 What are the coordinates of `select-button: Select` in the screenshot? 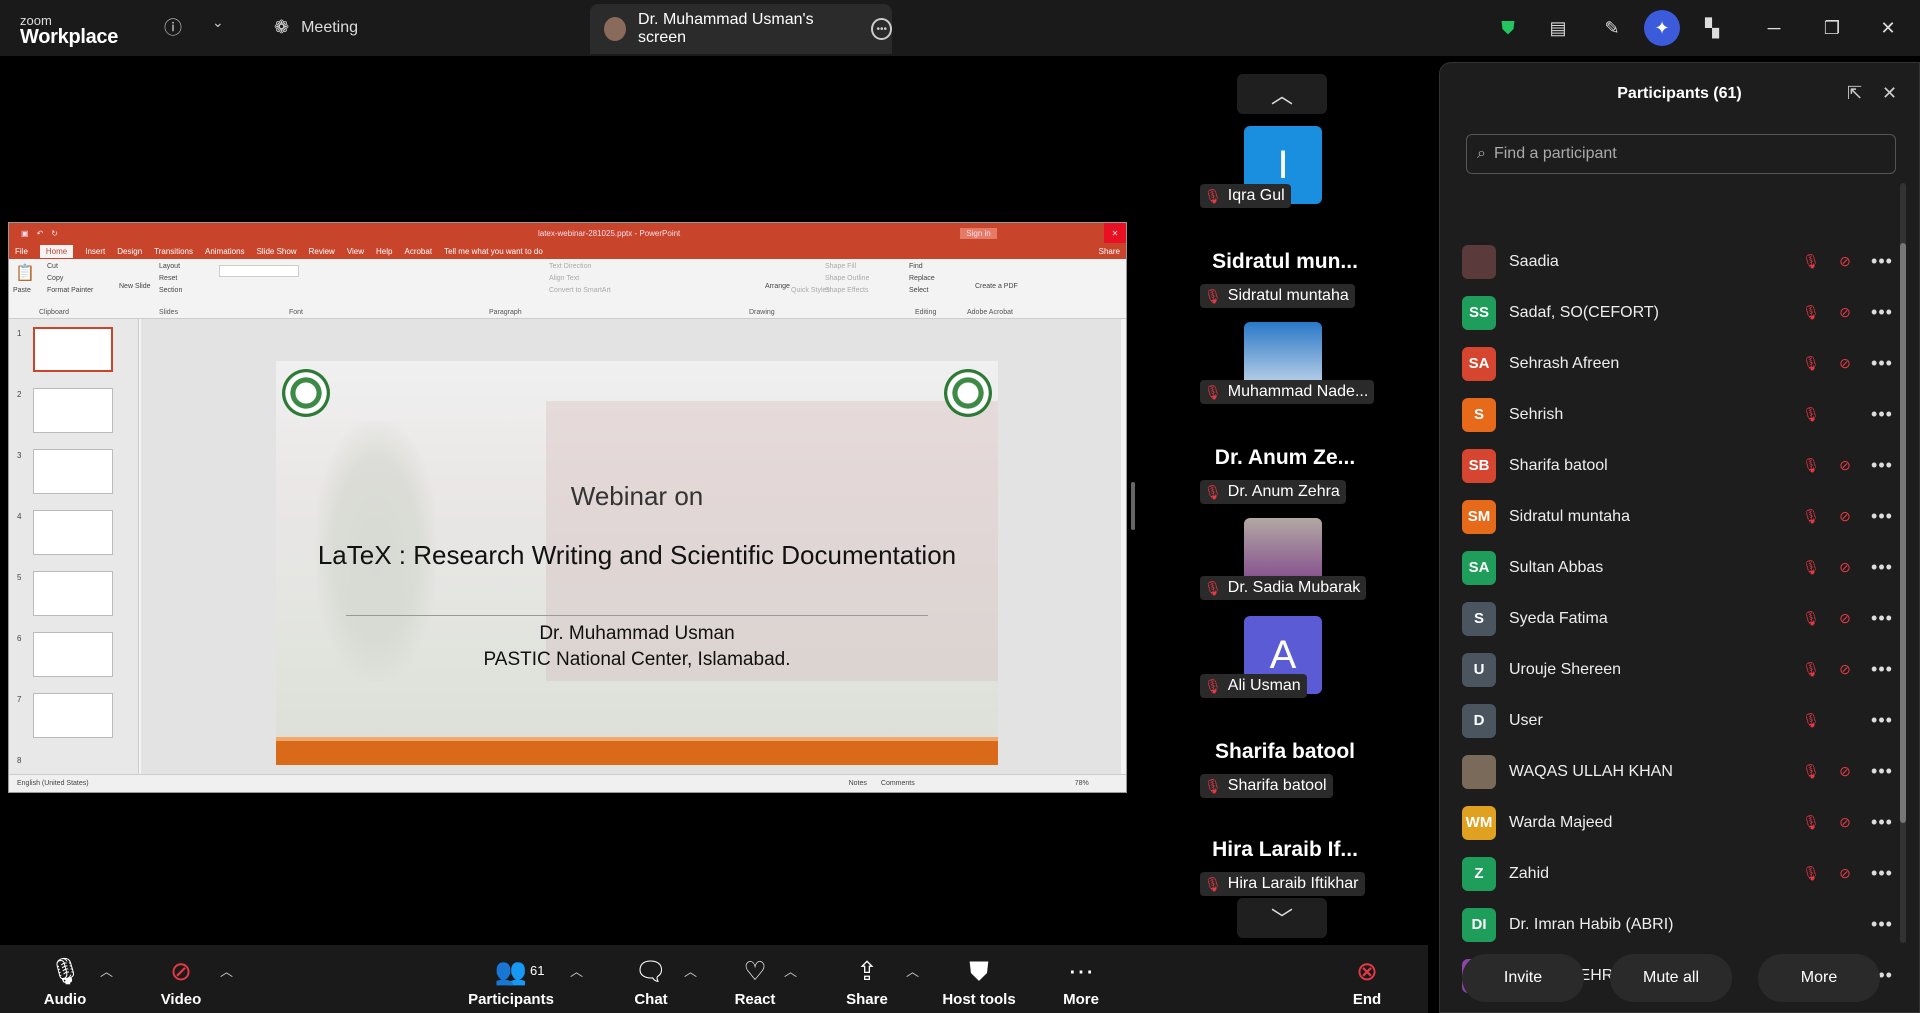 It's located at (918, 290).